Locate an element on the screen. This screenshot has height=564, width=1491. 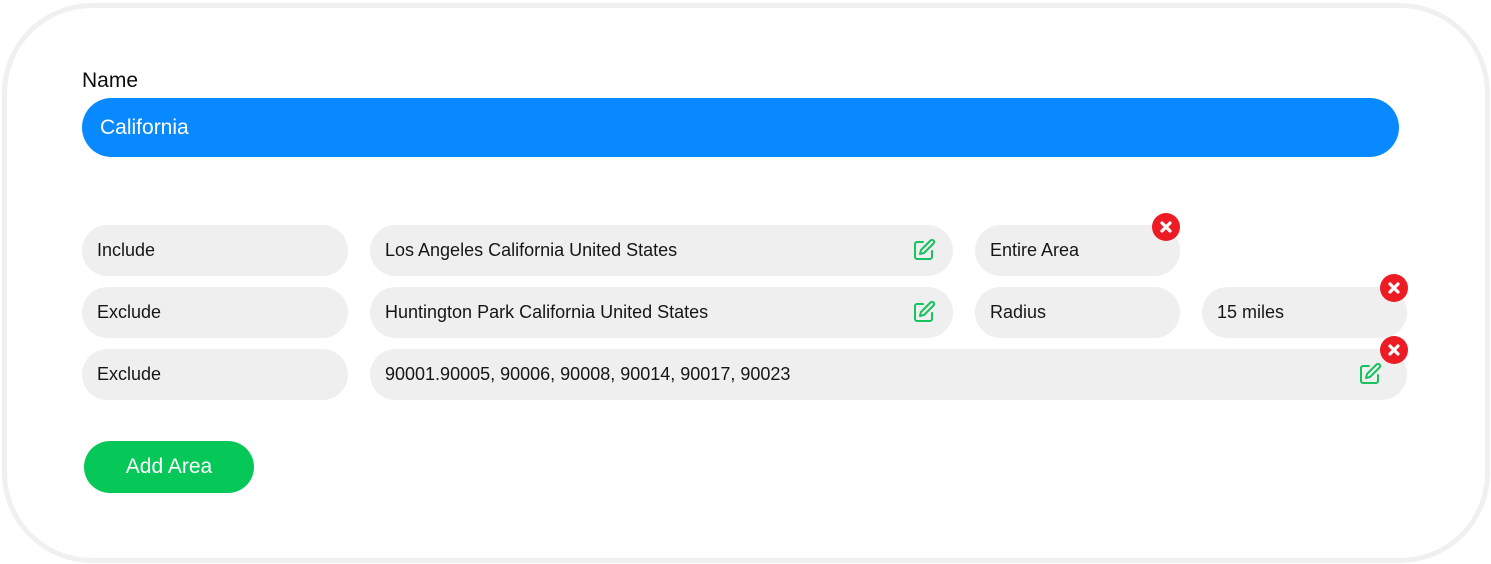
add-area-button: Add Area is located at coordinates (169, 467).